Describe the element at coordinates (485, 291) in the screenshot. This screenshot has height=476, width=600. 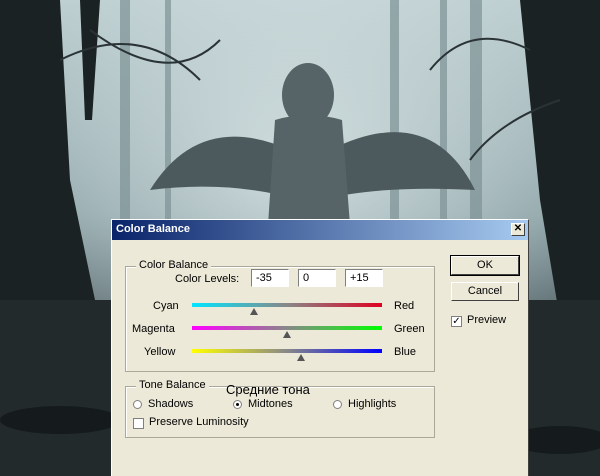
I see `cancel-button: Cancel` at that location.